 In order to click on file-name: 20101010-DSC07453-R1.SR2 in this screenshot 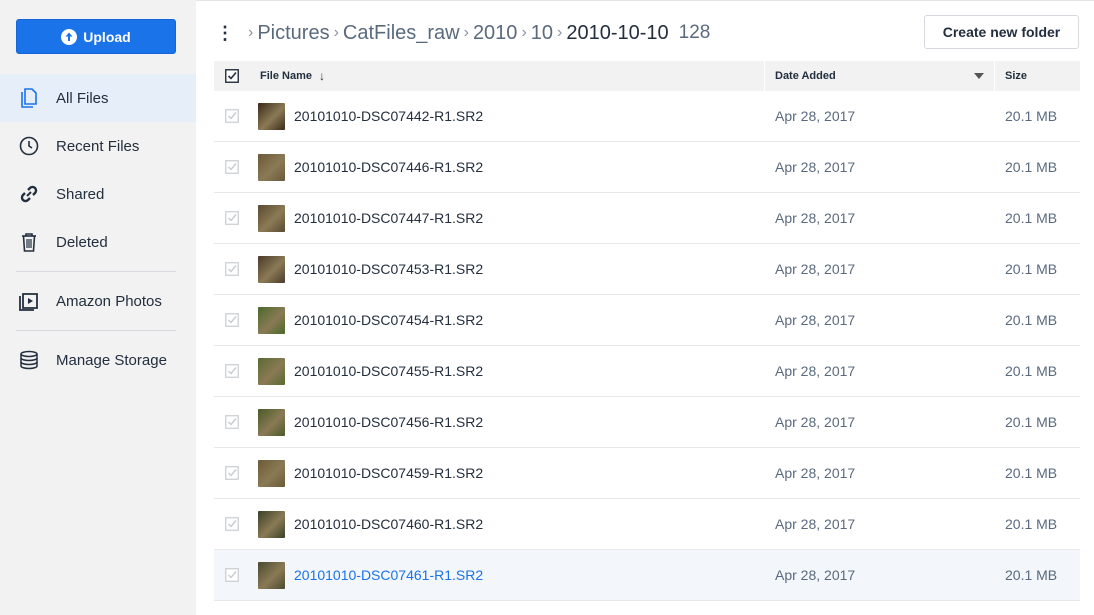, I will do `click(388, 269)`.